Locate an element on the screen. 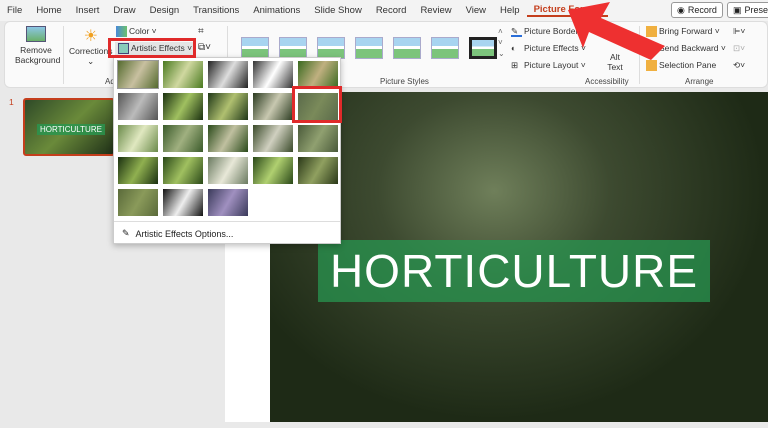  effect-glass is located at coordinates (318, 138).